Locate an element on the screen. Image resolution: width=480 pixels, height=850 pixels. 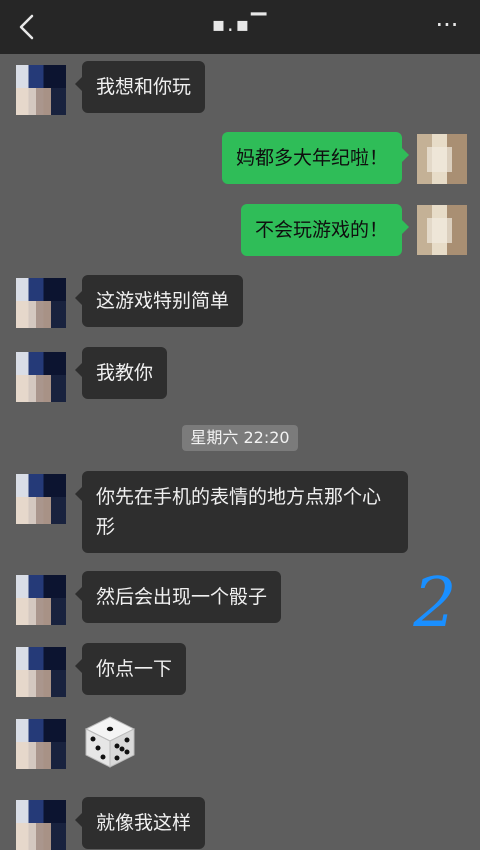
handwritten-annotation: 2 is located at coordinates (434, 603).